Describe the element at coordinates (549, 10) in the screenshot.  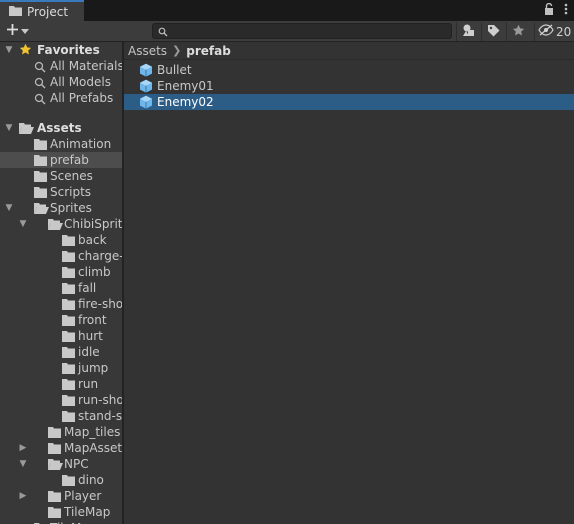
I see `lock-icon` at that location.